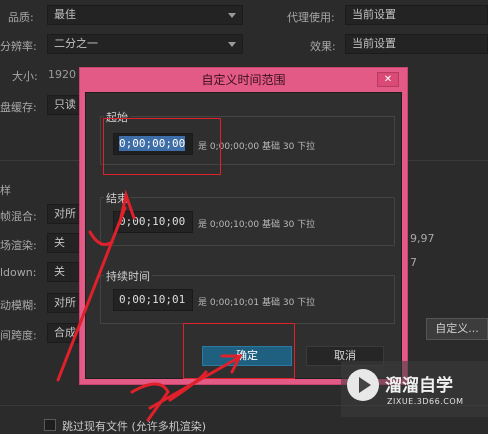 This screenshot has width=488, height=434. What do you see at coordinates (419, 386) in the screenshot?
I see `watermark-name: 溜溜自学` at bounding box center [419, 386].